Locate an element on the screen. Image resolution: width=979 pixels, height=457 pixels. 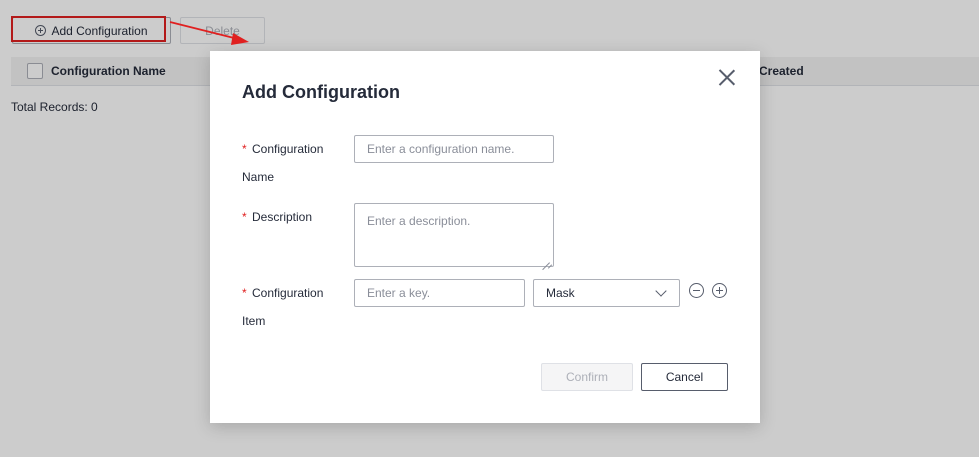
confirm-button: Confirm is located at coordinates (587, 377).